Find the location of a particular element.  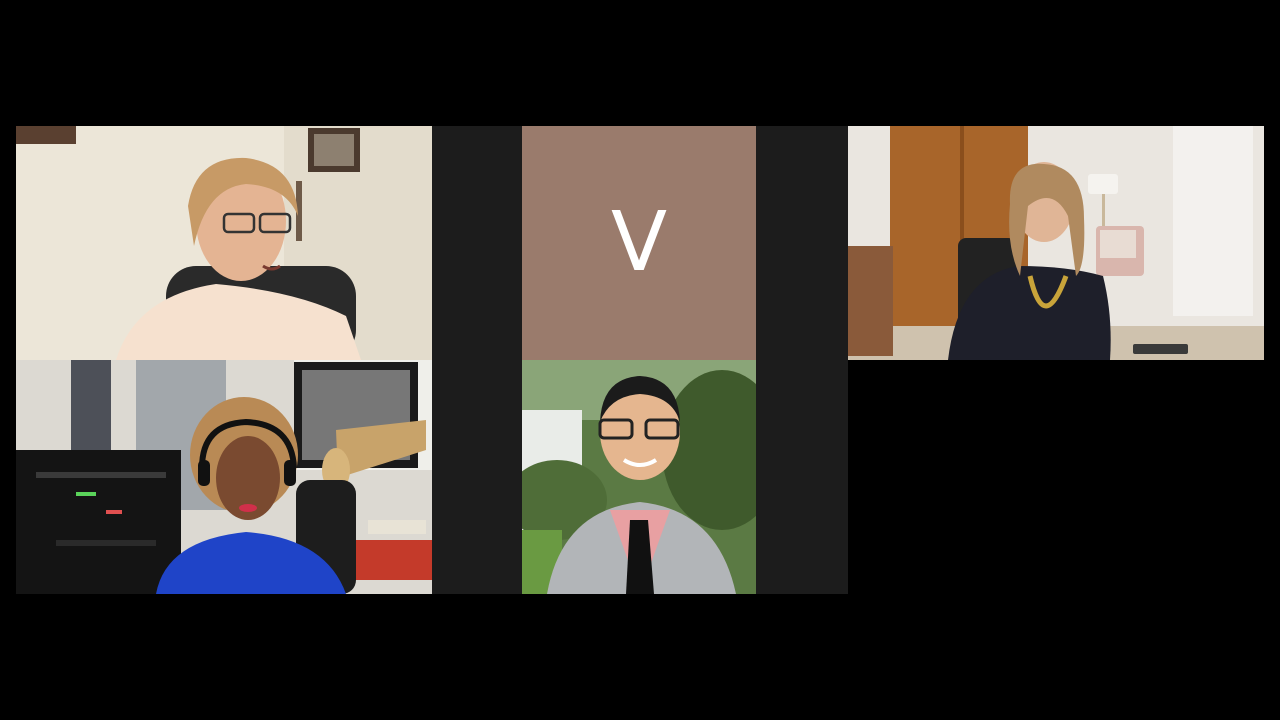

avatar-initial: V is located at coordinates (639, 242).